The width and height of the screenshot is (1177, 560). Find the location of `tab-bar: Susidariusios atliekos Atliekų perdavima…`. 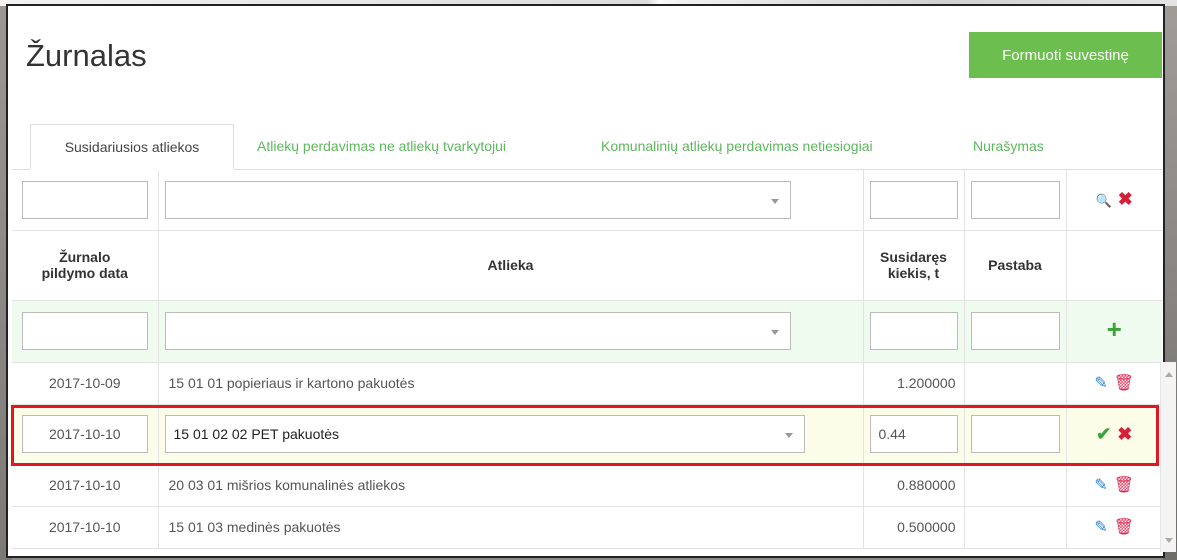

tab-bar: Susidariusios atliekos Atliekų perdavima… is located at coordinates (587, 147).